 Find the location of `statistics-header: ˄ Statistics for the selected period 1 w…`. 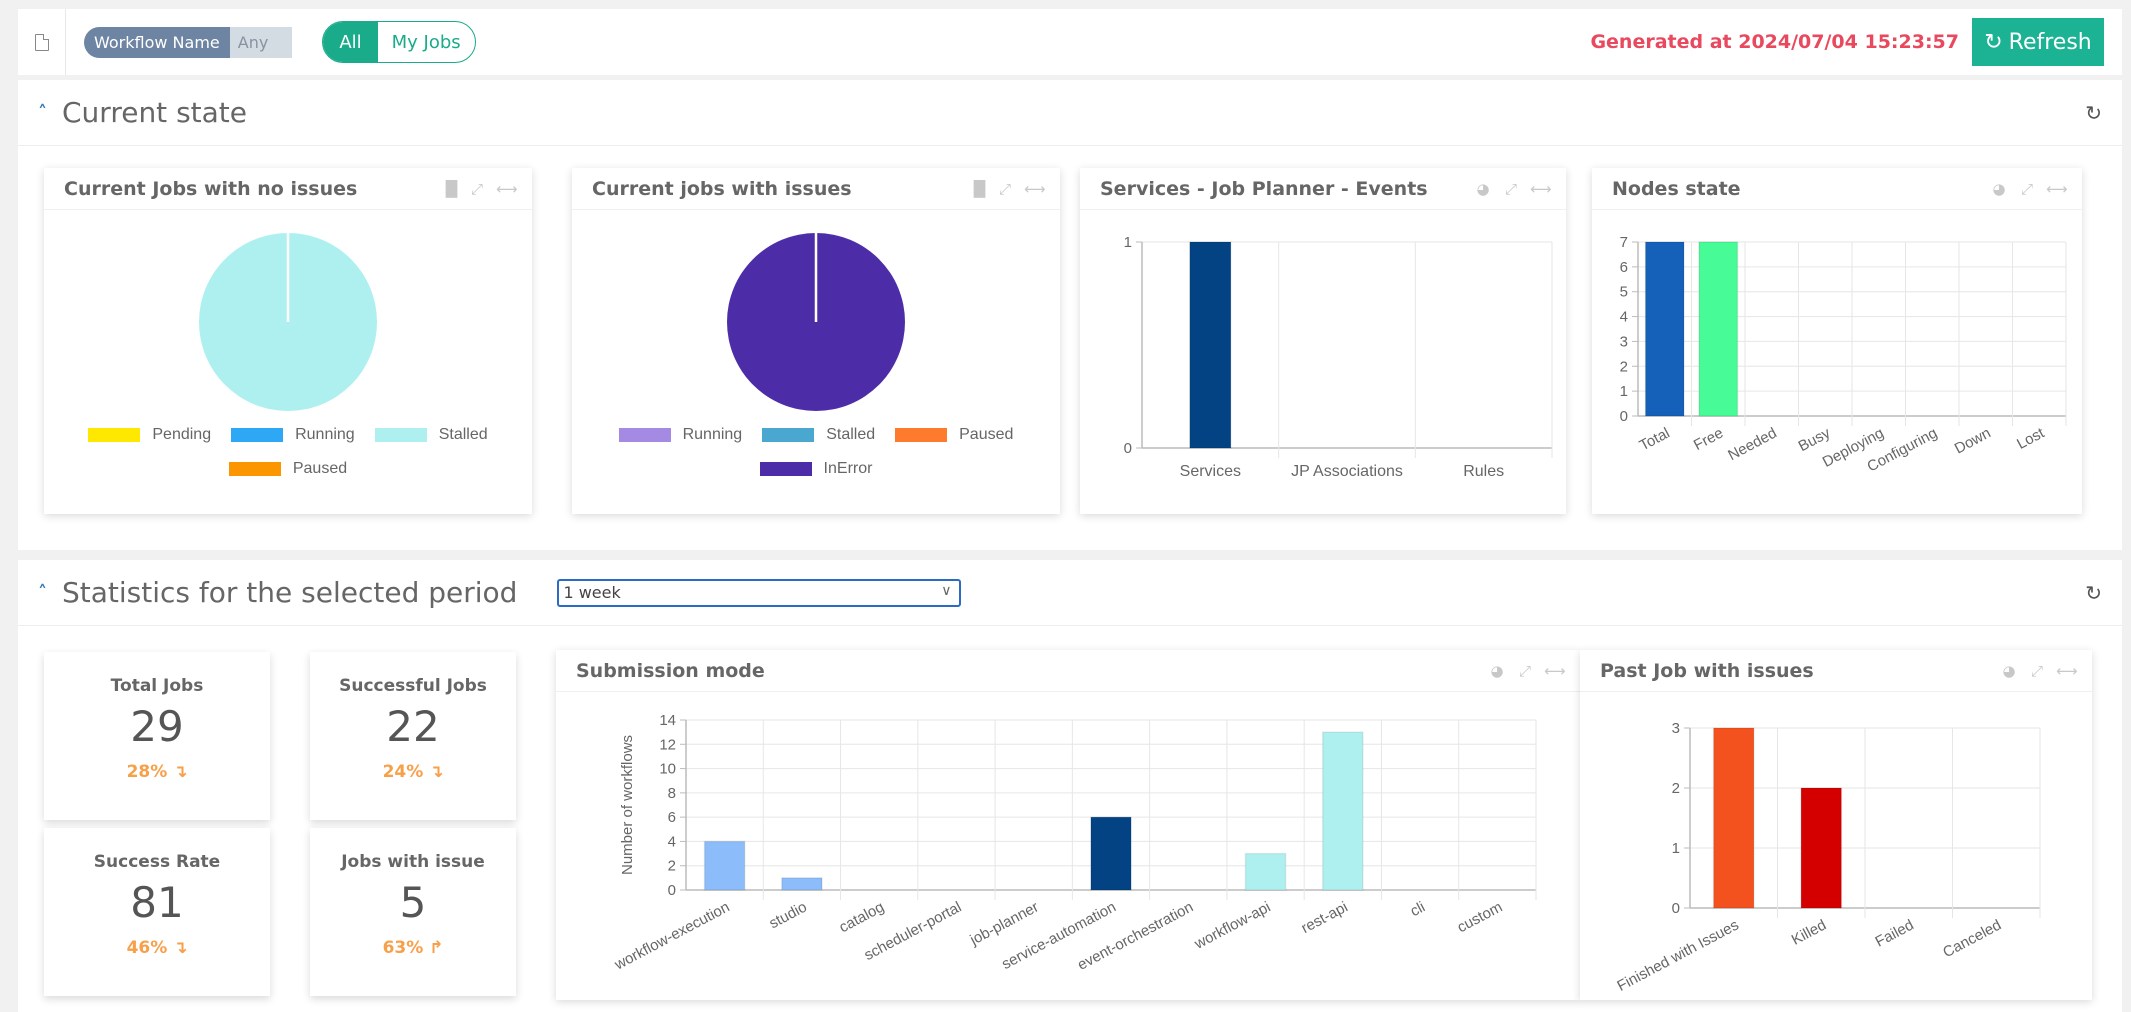

statistics-header: ˄ Statistics for the selected period 1 w… is located at coordinates (1070, 593).